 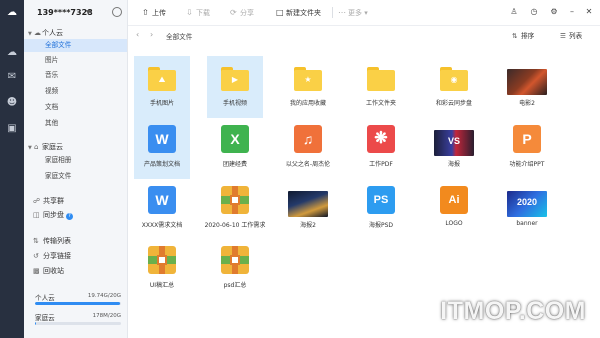 I want to click on file-item: P 功能介绍PPT, so click(x=527, y=148).